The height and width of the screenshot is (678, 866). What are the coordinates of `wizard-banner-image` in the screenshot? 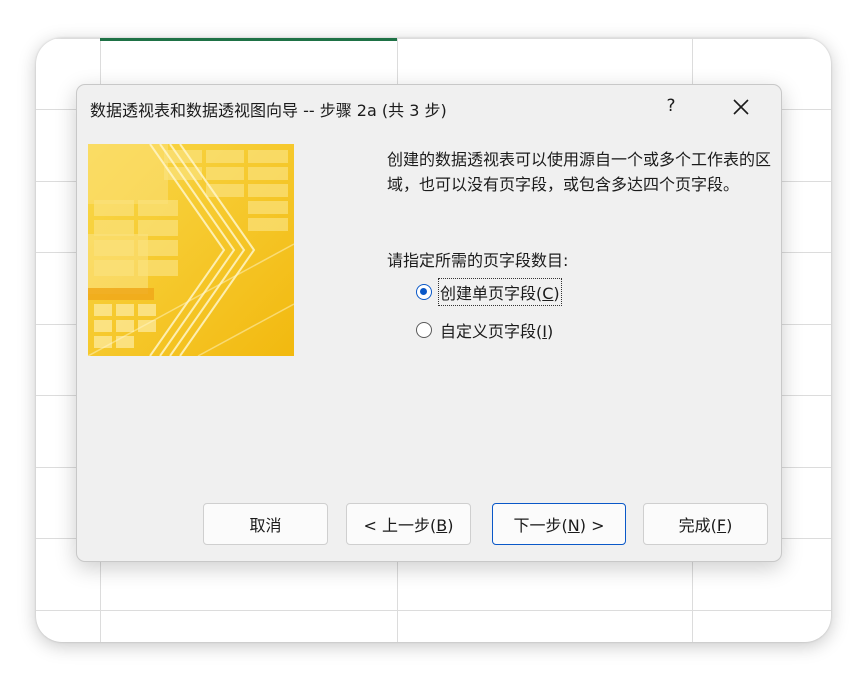 It's located at (191, 250).